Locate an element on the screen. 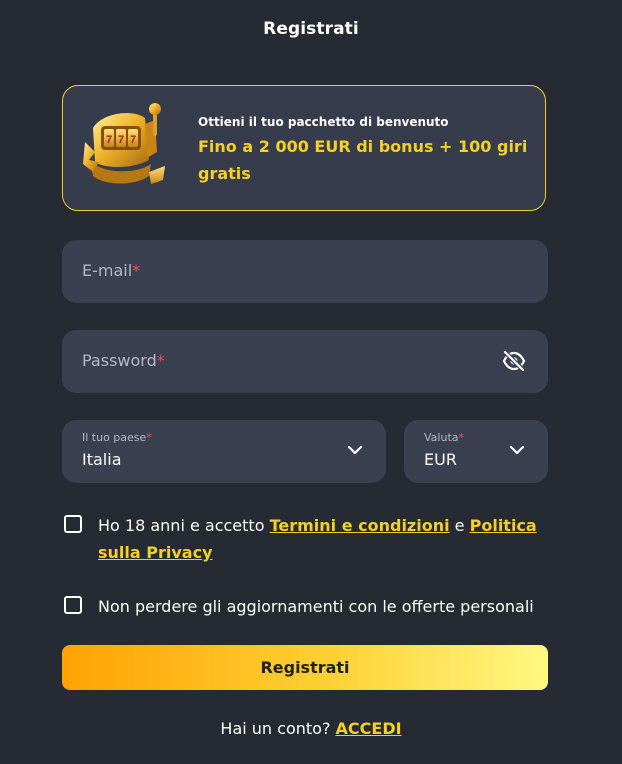 The height and width of the screenshot is (764, 622). terms-text-before: Ho 18 anni e accetto is located at coordinates (184, 525).